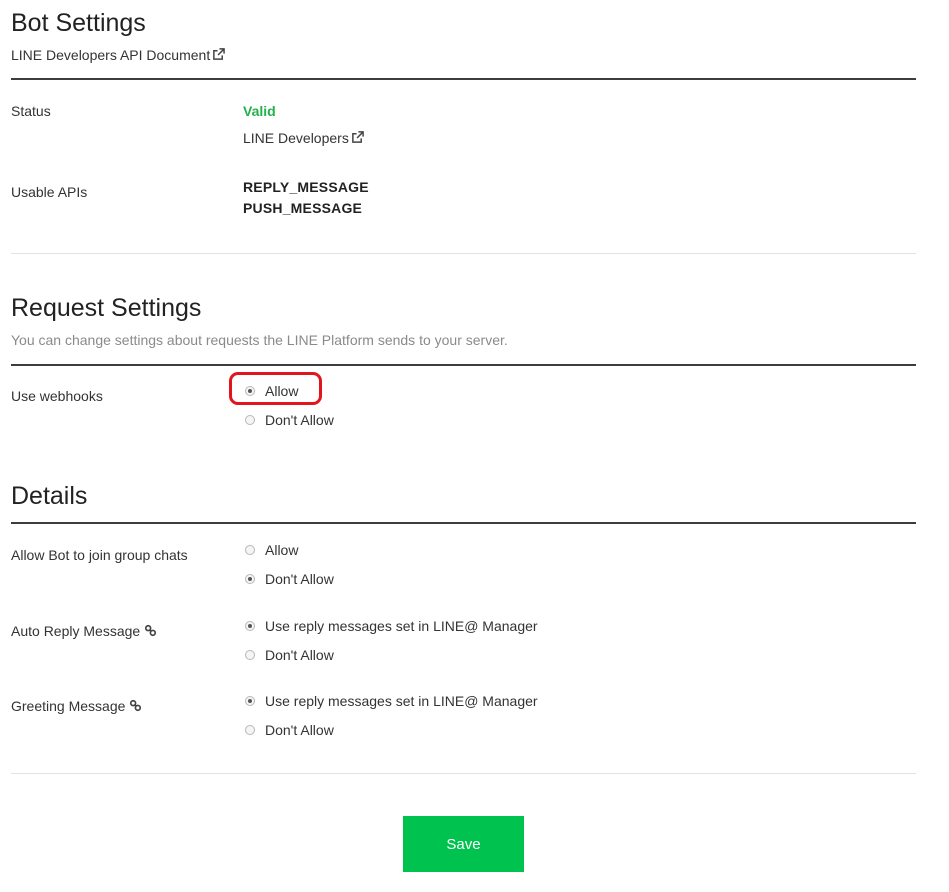  I want to click on api-document-link: LINE Developers API Document, so click(118, 55).